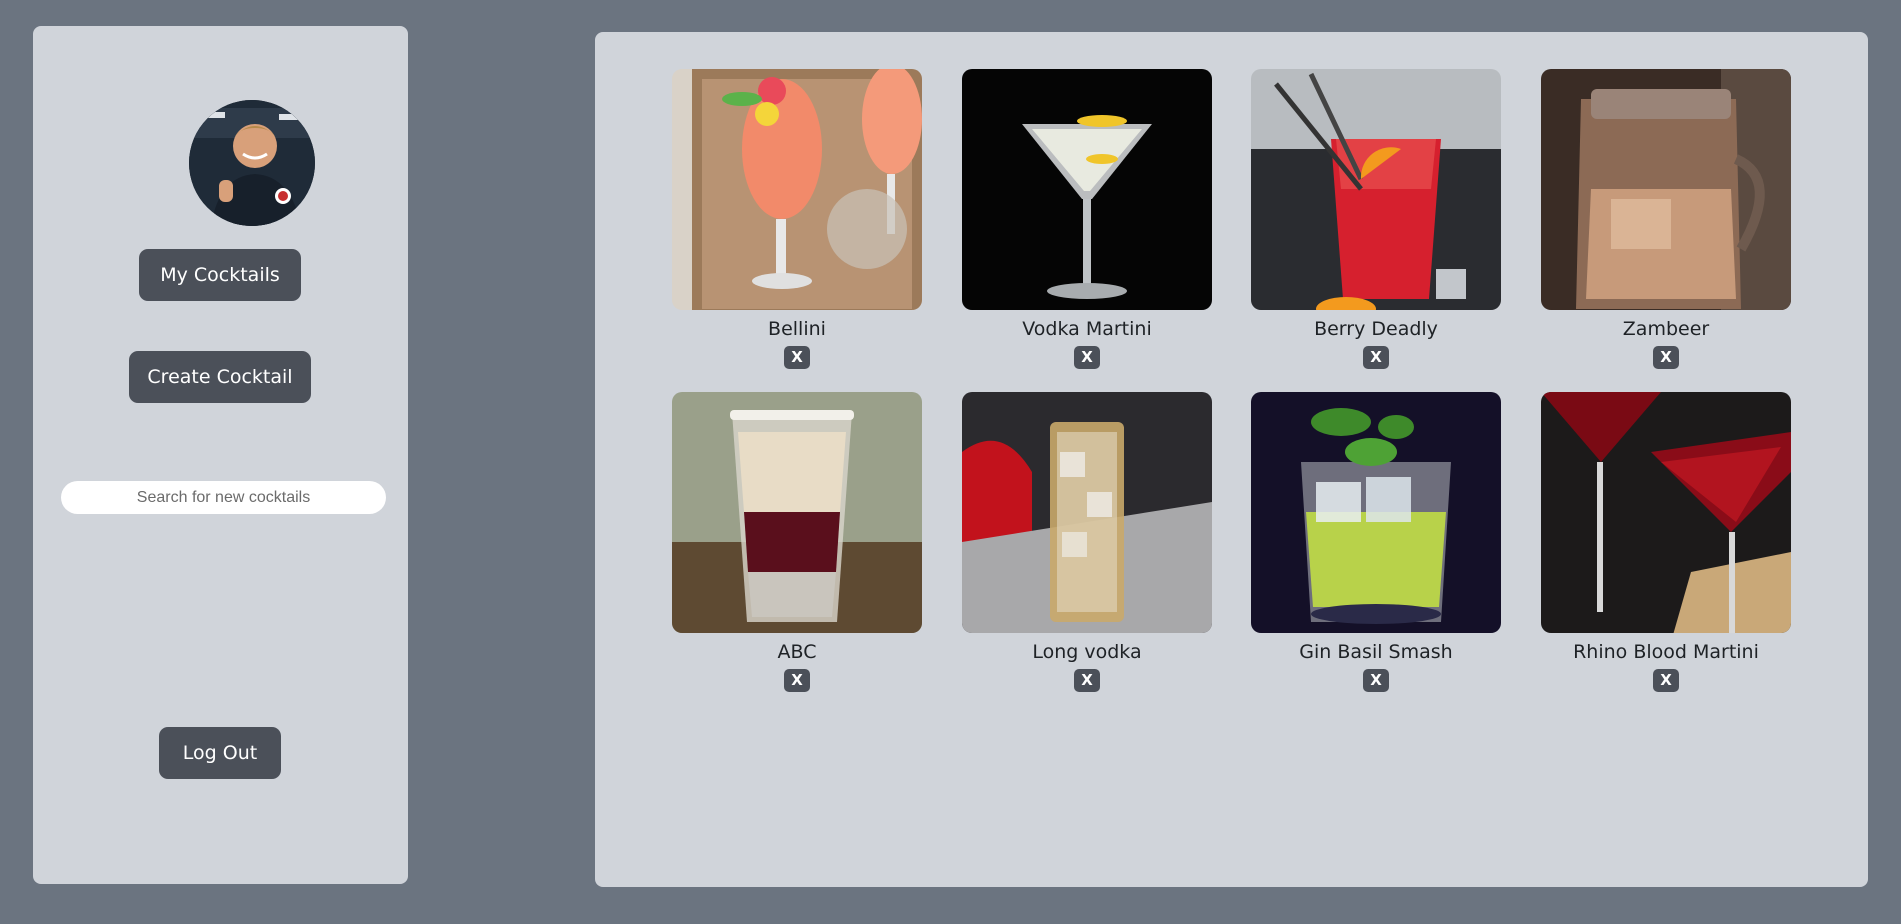 Image resolution: width=1901 pixels, height=924 pixels. Describe the element at coordinates (223, 497) in the screenshot. I see `search-input` at that location.